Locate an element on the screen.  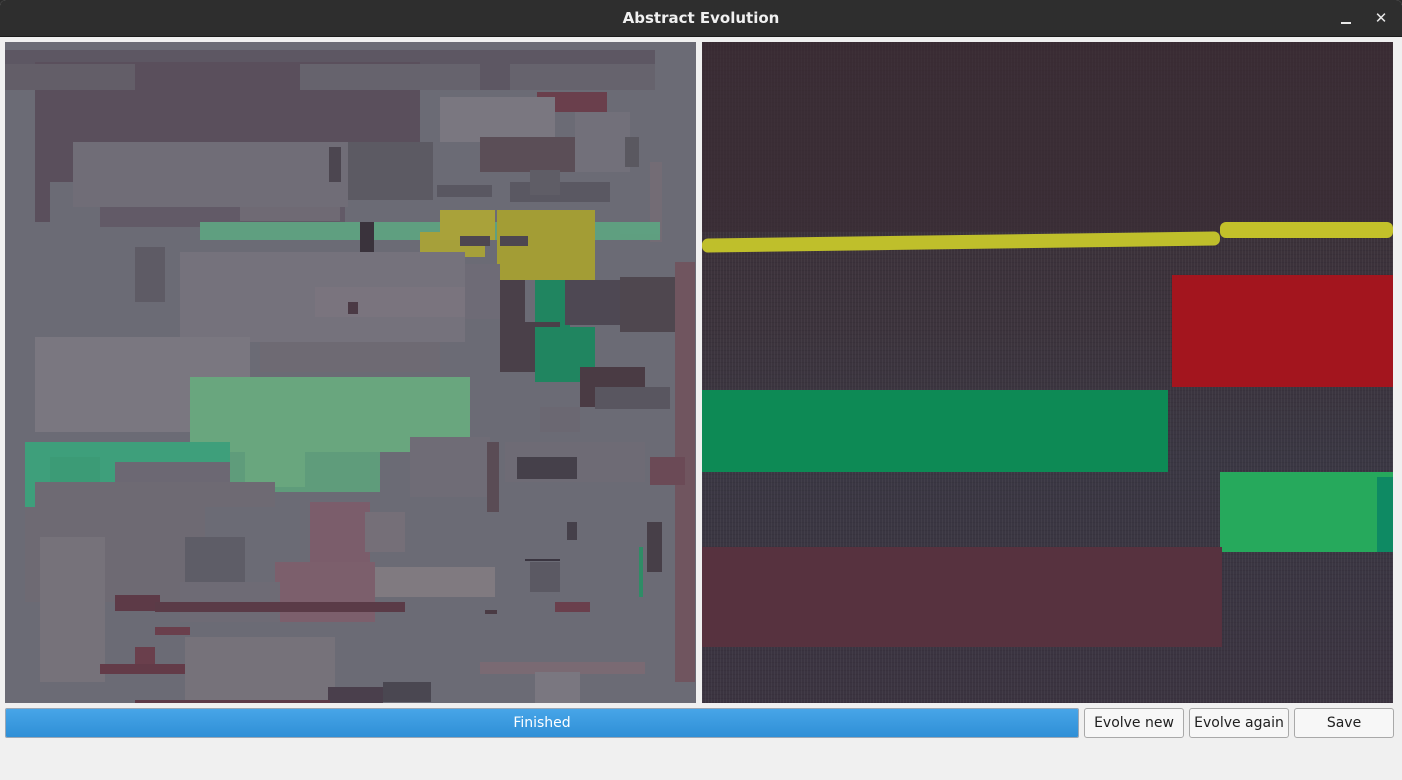
progress-status-text: Finished is located at coordinates (542, 723).